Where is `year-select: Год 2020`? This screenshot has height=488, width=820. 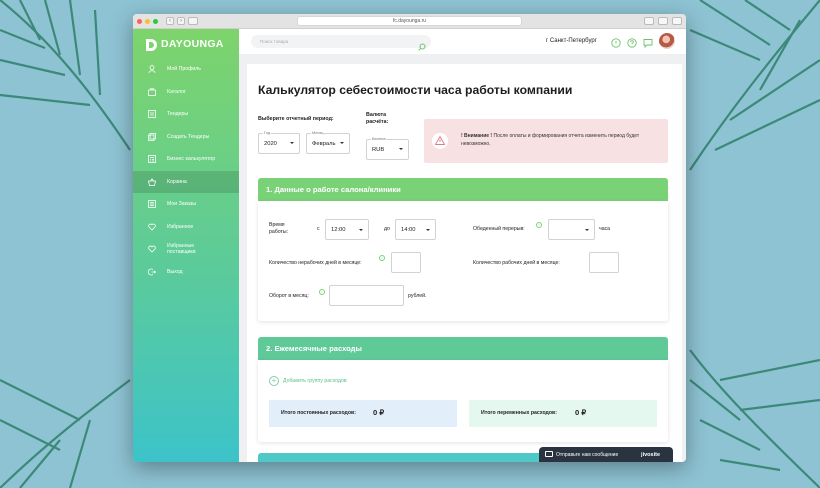 year-select: Год 2020 is located at coordinates (279, 142).